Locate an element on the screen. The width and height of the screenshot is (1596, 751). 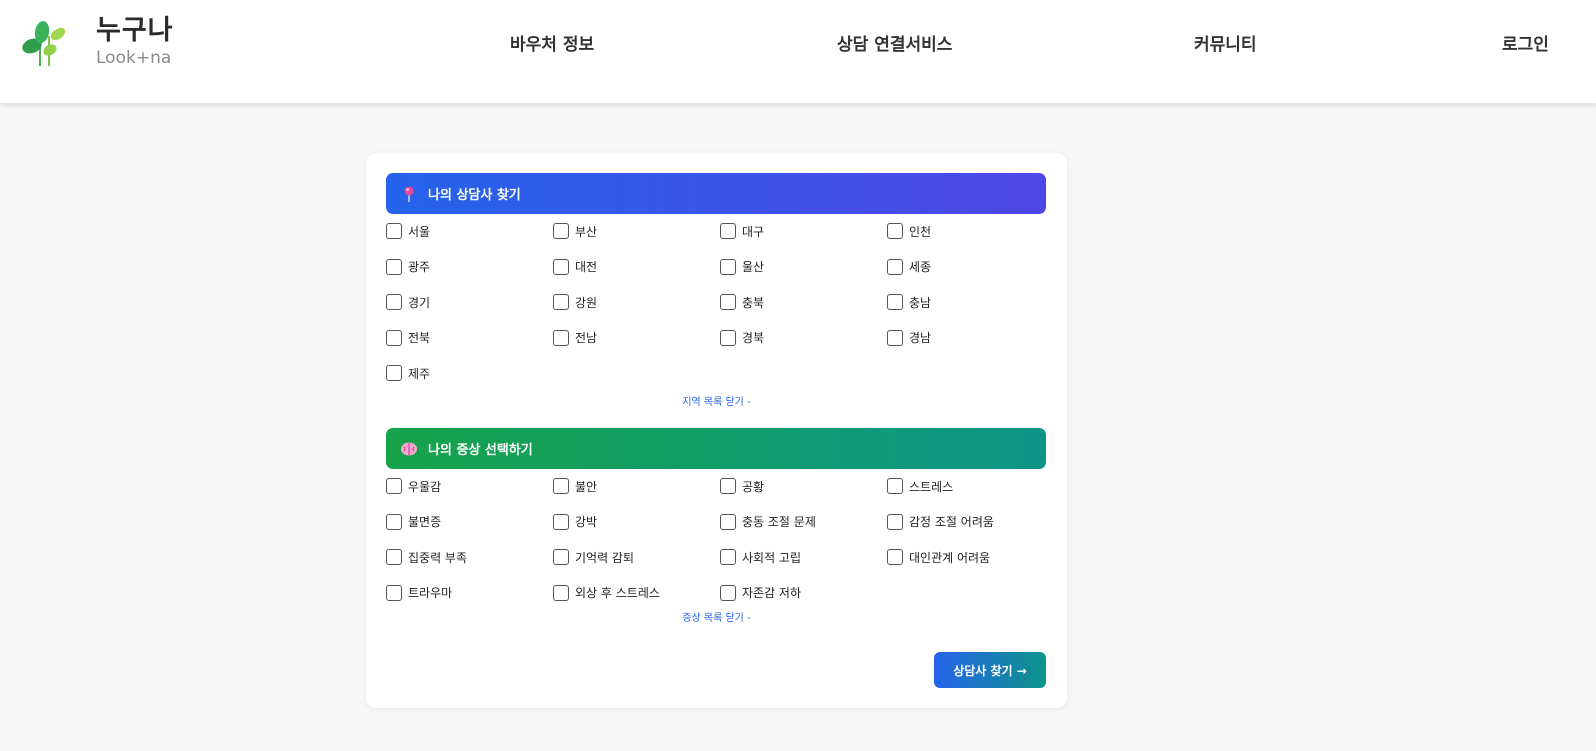
symptom-option: 트라우마 is located at coordinates (419, 593).